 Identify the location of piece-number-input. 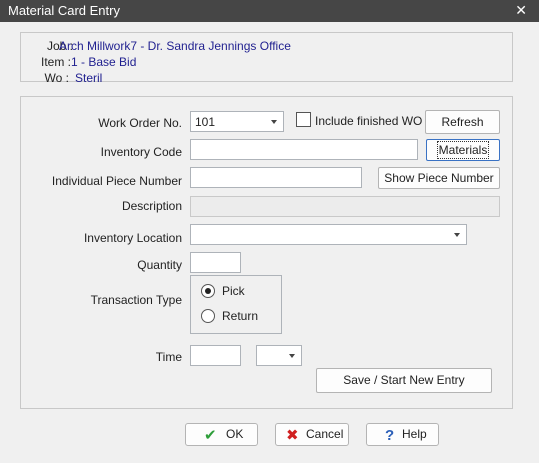
(276, 177).